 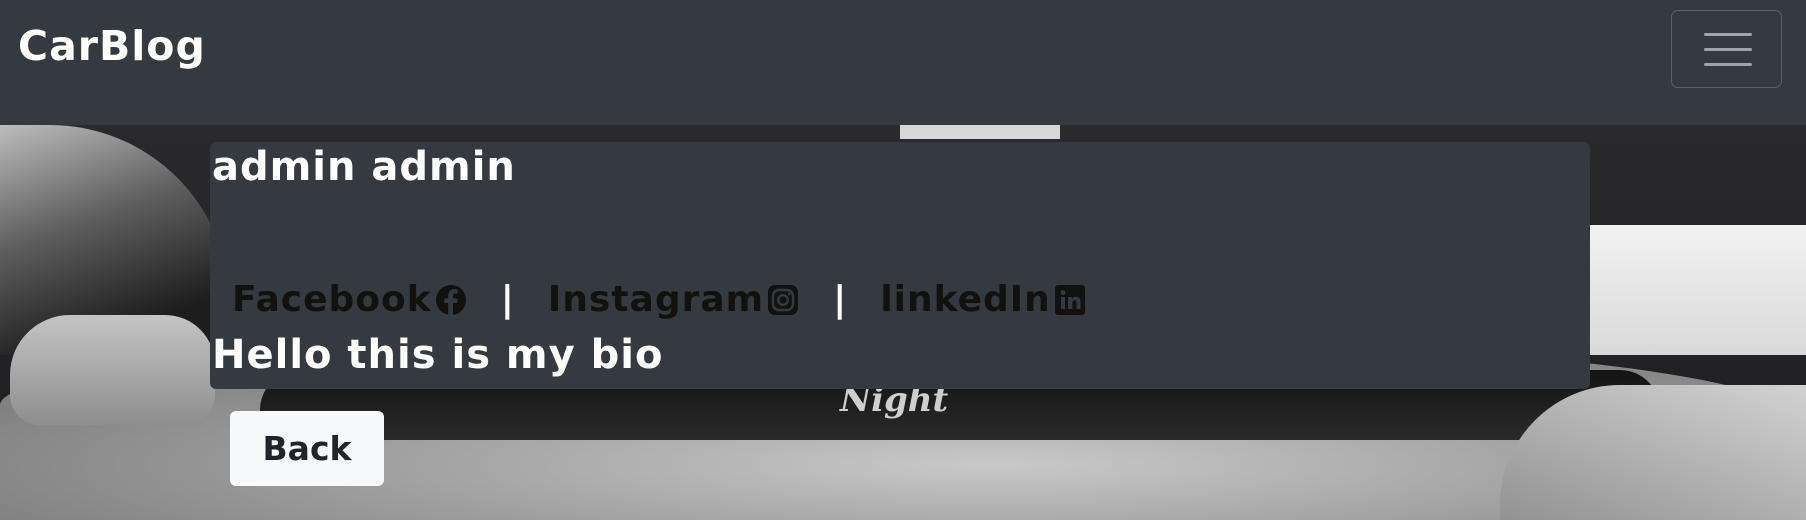 I want to click on navbar-toggler-button, so click(x=1726, y=49).